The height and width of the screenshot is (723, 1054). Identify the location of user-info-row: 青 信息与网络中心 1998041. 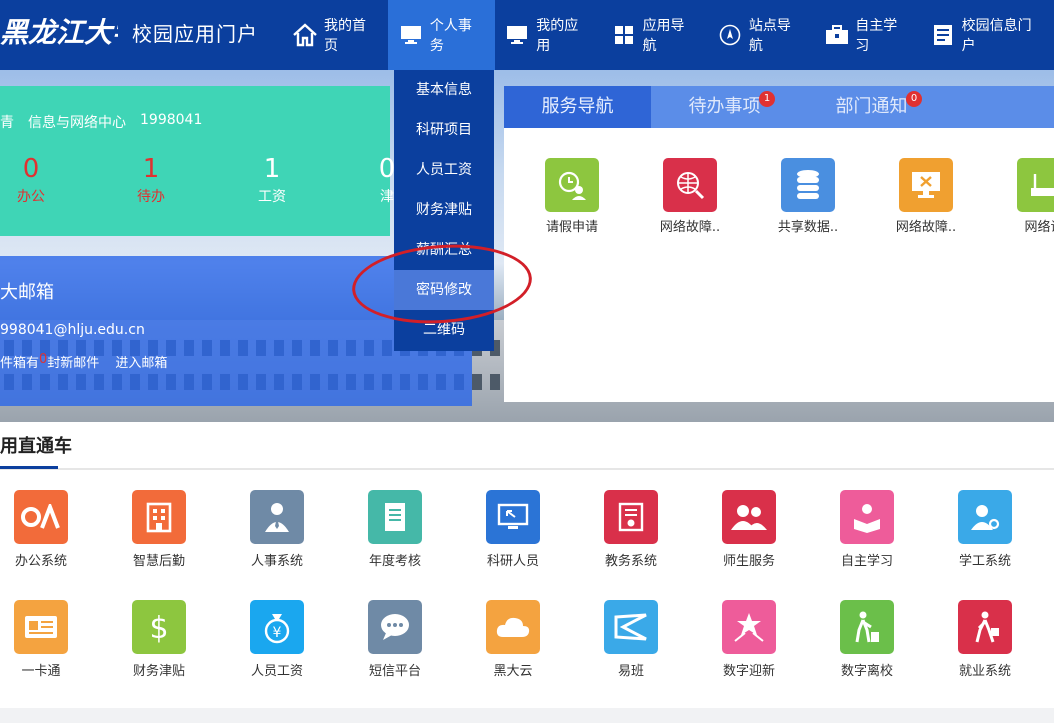
(108, 122).